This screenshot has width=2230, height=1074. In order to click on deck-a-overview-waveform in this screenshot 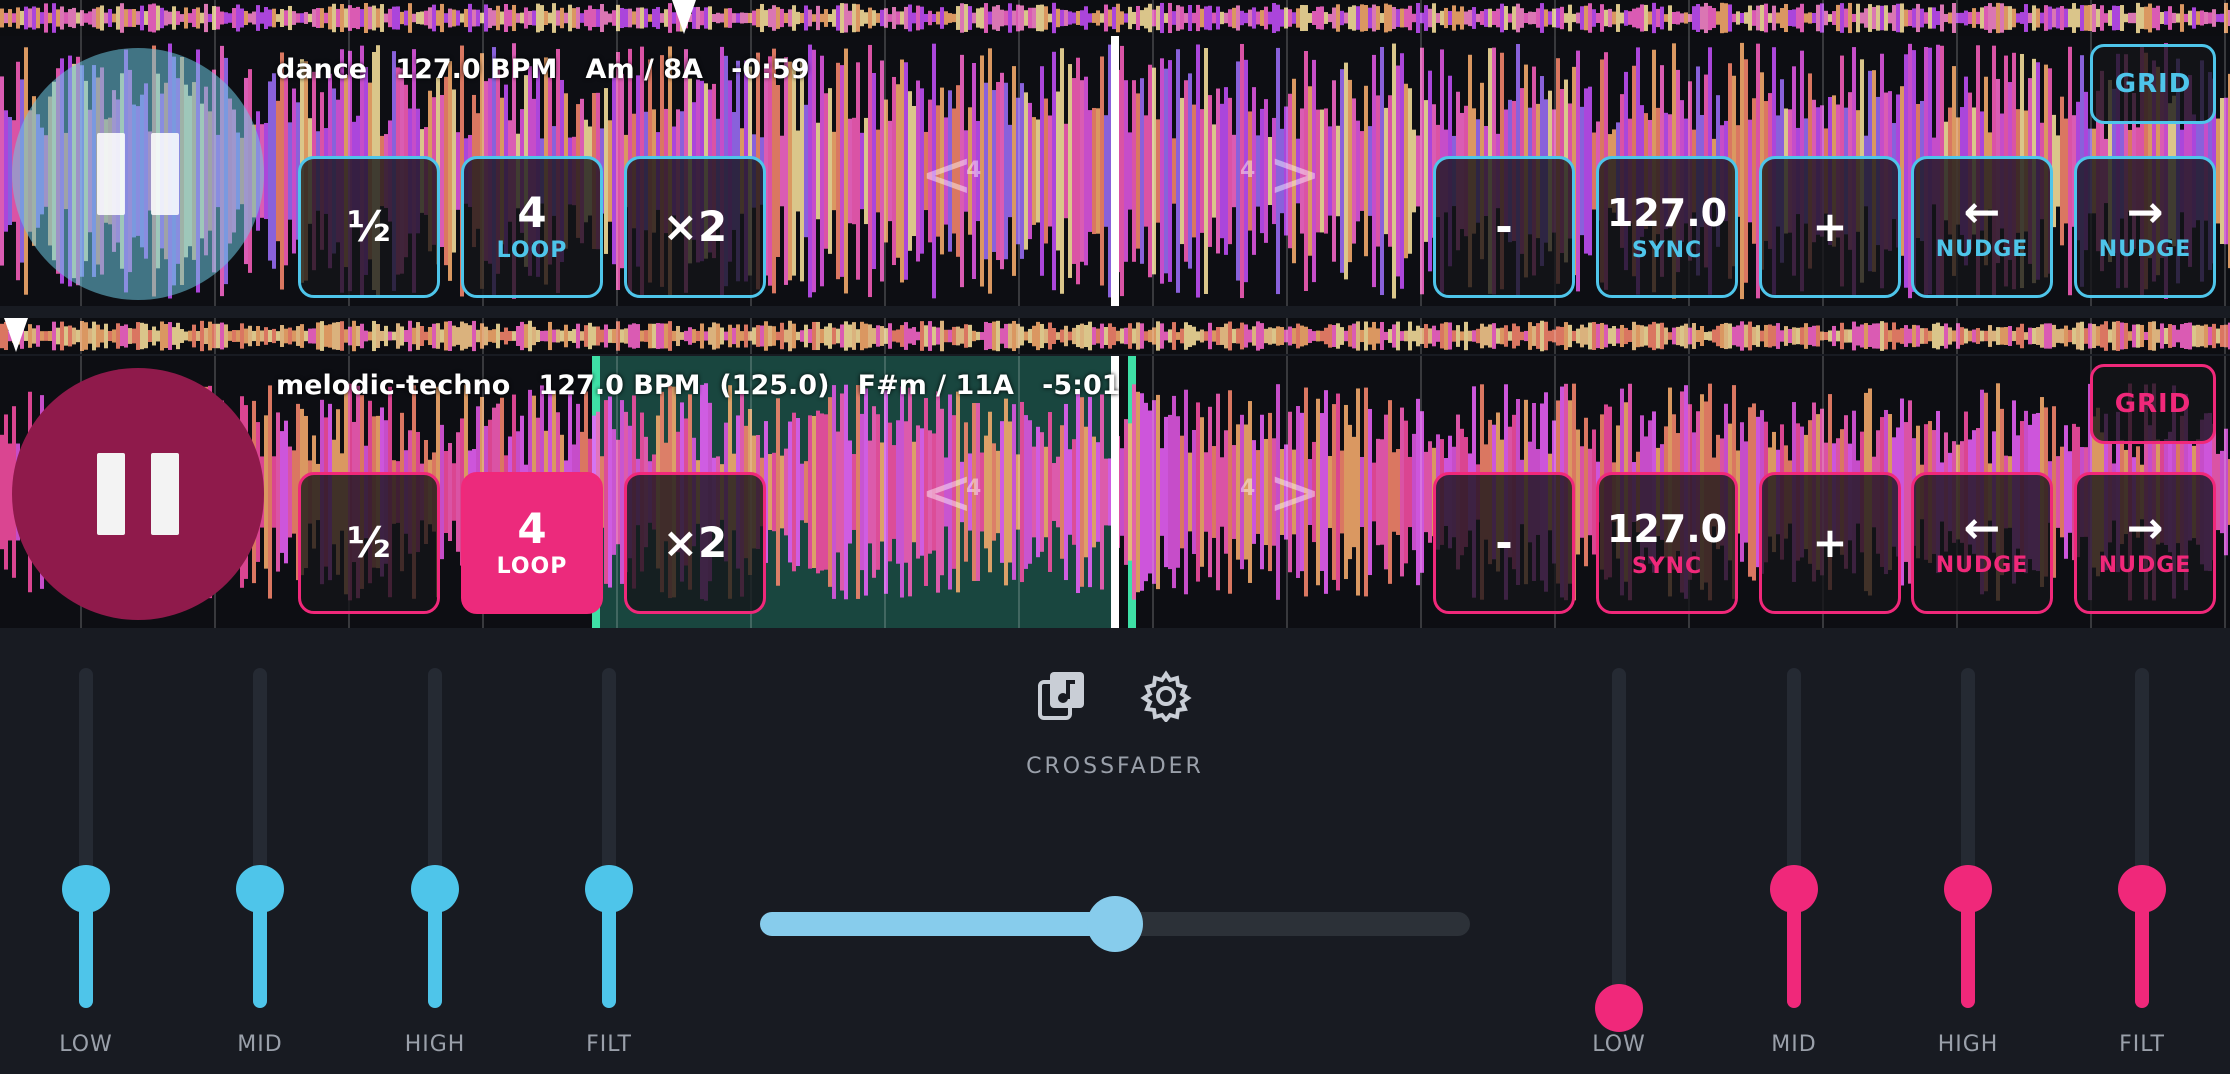, I will do `click(1115, 18)`.